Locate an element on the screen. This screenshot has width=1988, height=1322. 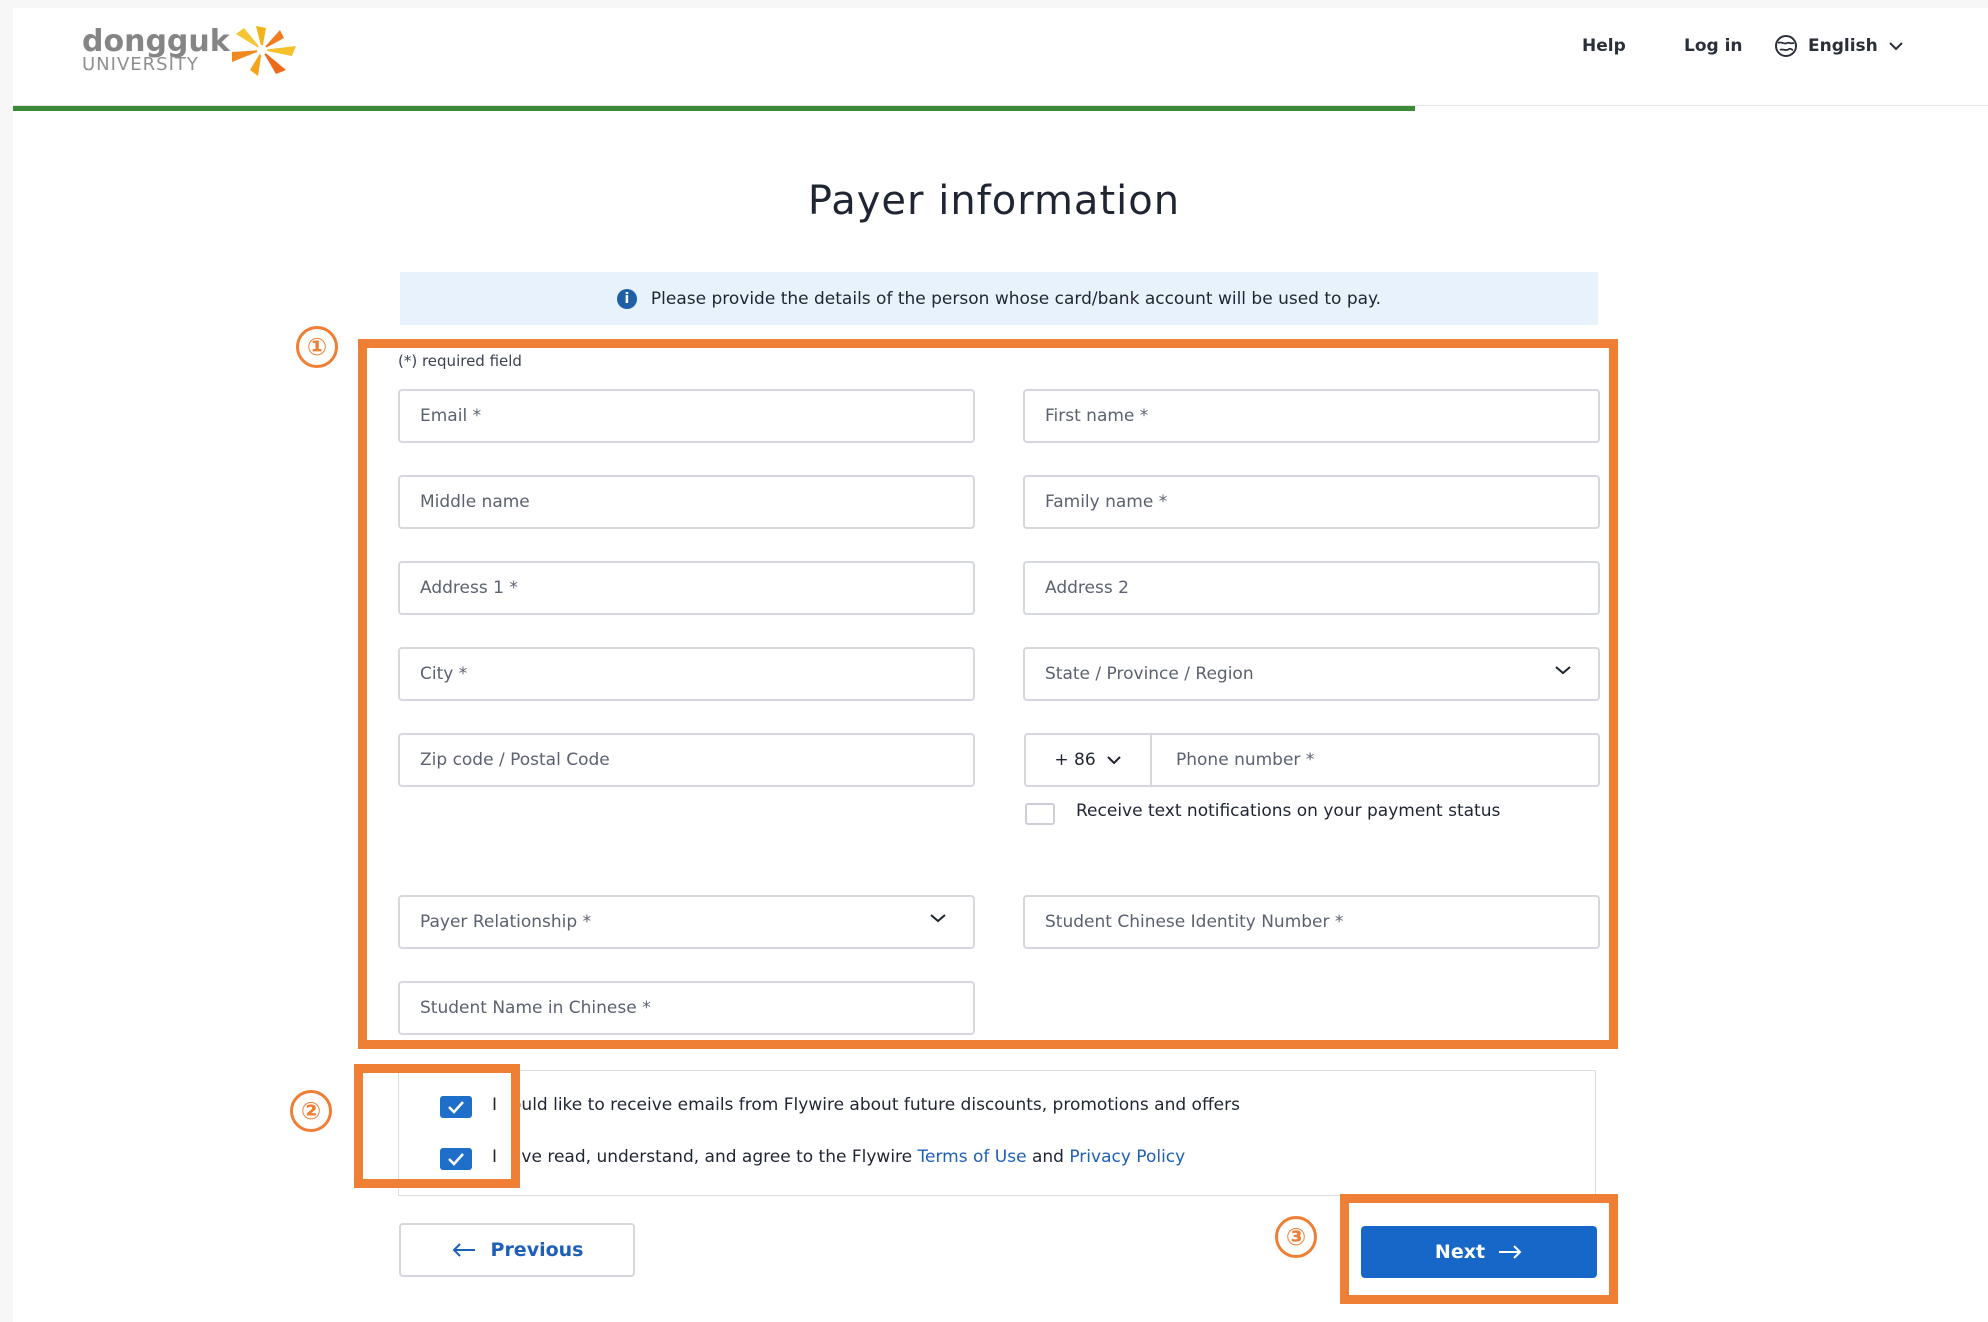
progress-bar is located at coordinates (714, 108).